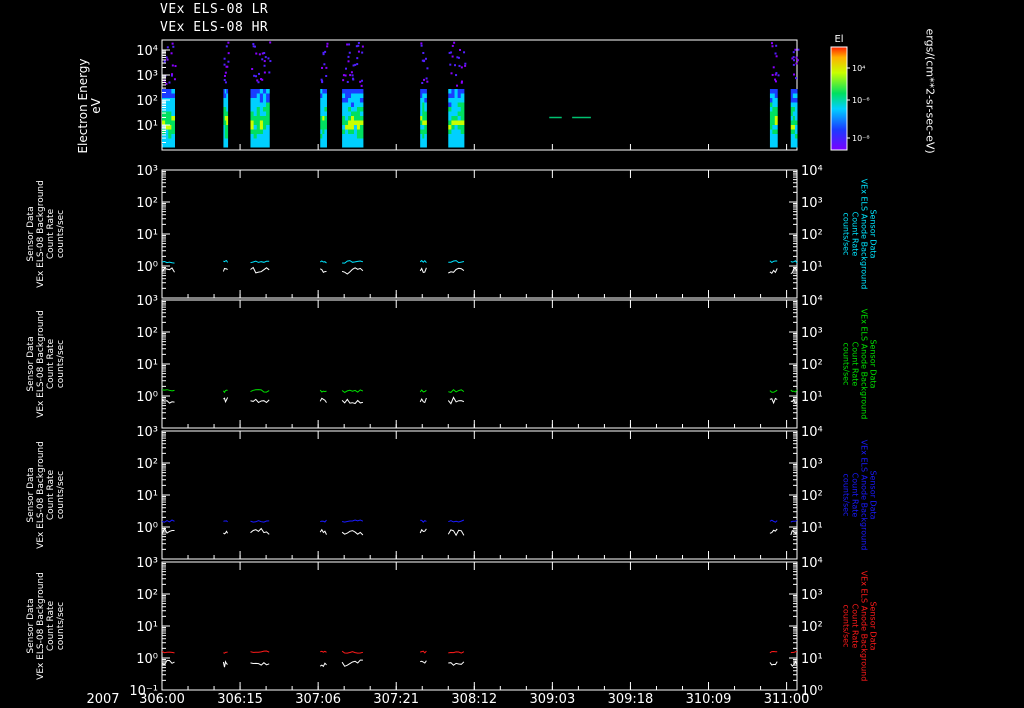  I want to click on spectrogram-ytick-label: 10¹, so click(147, 126).